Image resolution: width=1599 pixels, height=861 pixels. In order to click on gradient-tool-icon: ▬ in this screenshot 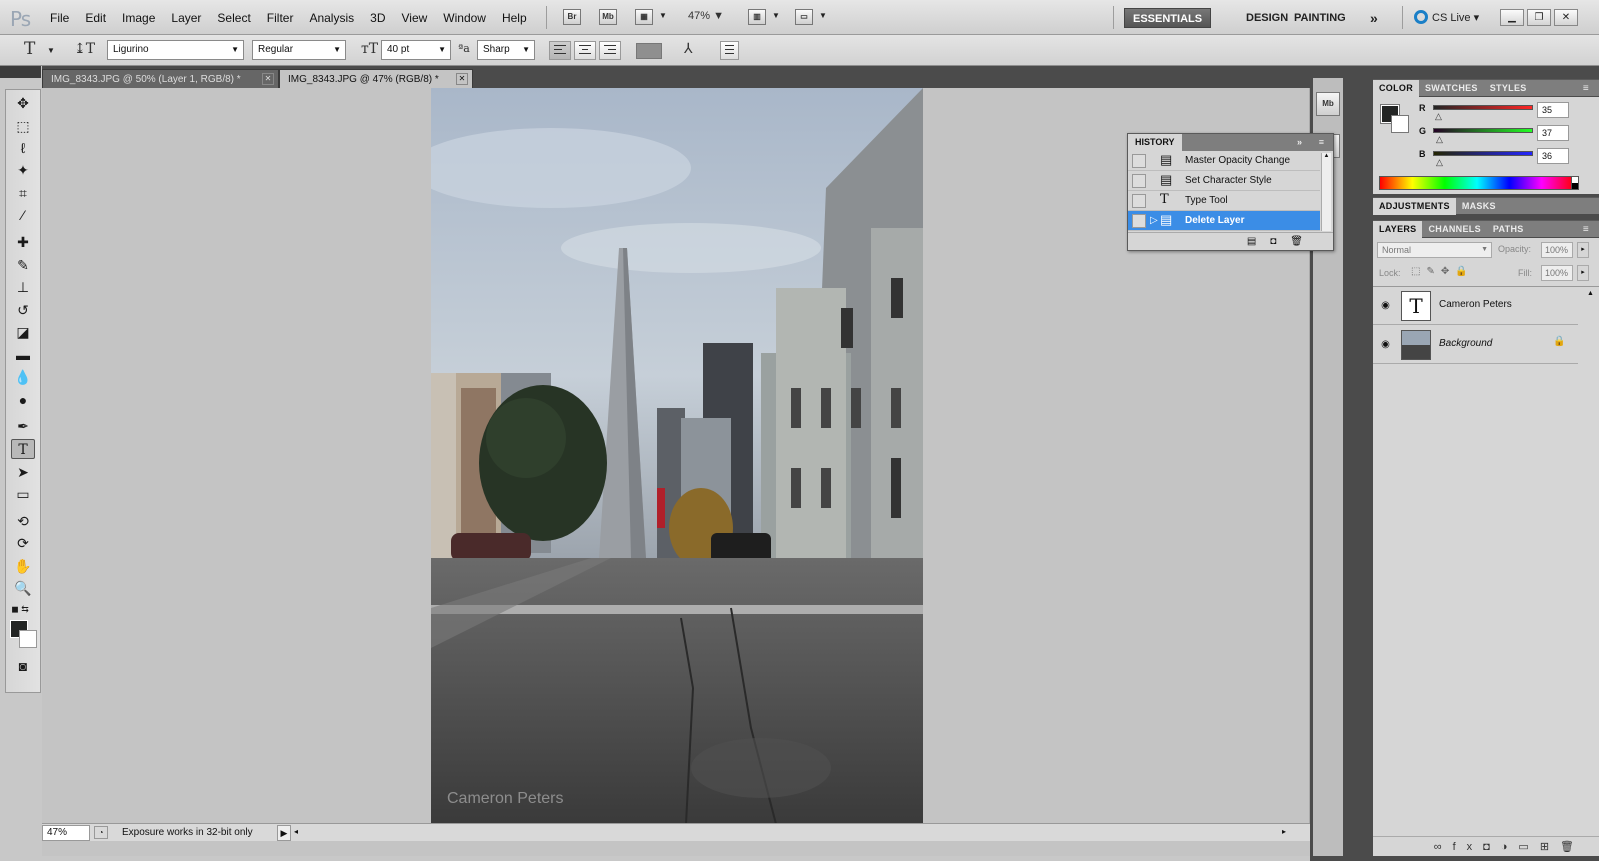, I will do `click(23, 355)`.